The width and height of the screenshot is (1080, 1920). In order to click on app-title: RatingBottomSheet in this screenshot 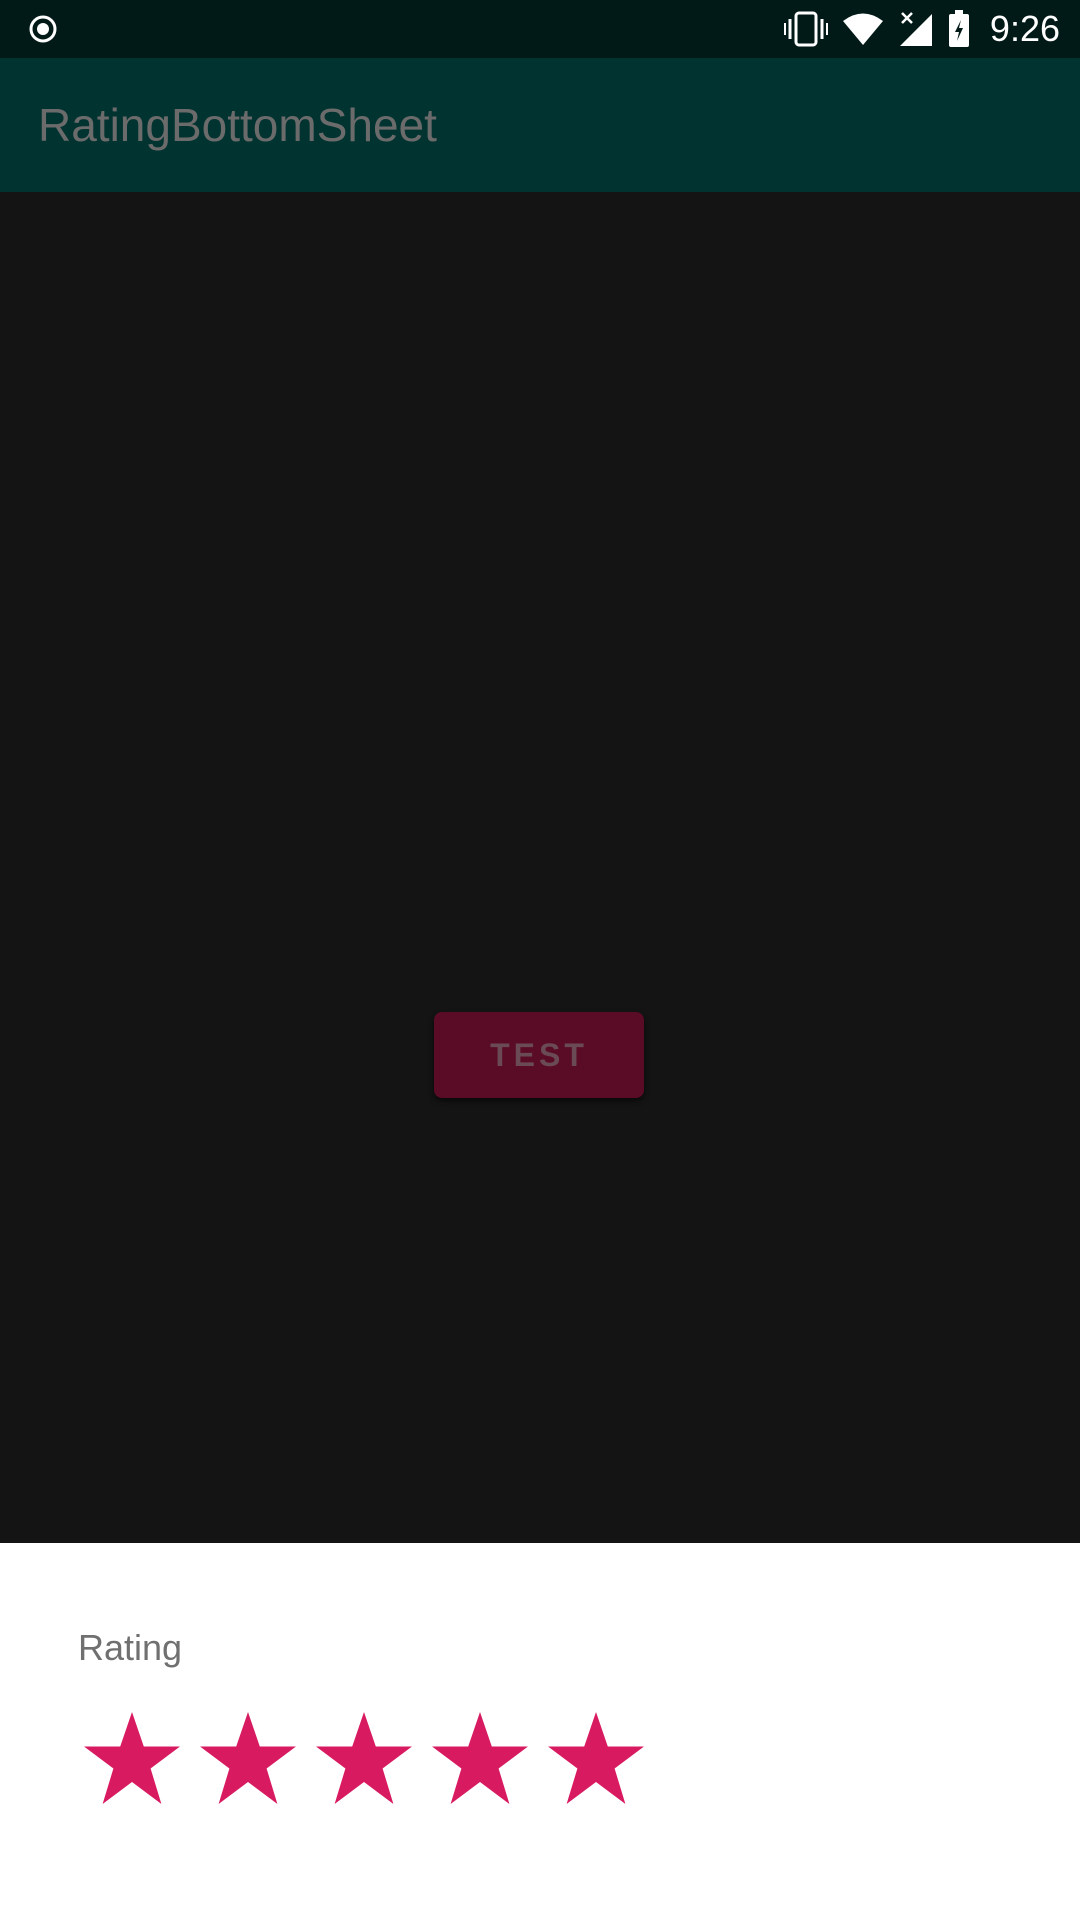, I will do `click(237, 125)`.